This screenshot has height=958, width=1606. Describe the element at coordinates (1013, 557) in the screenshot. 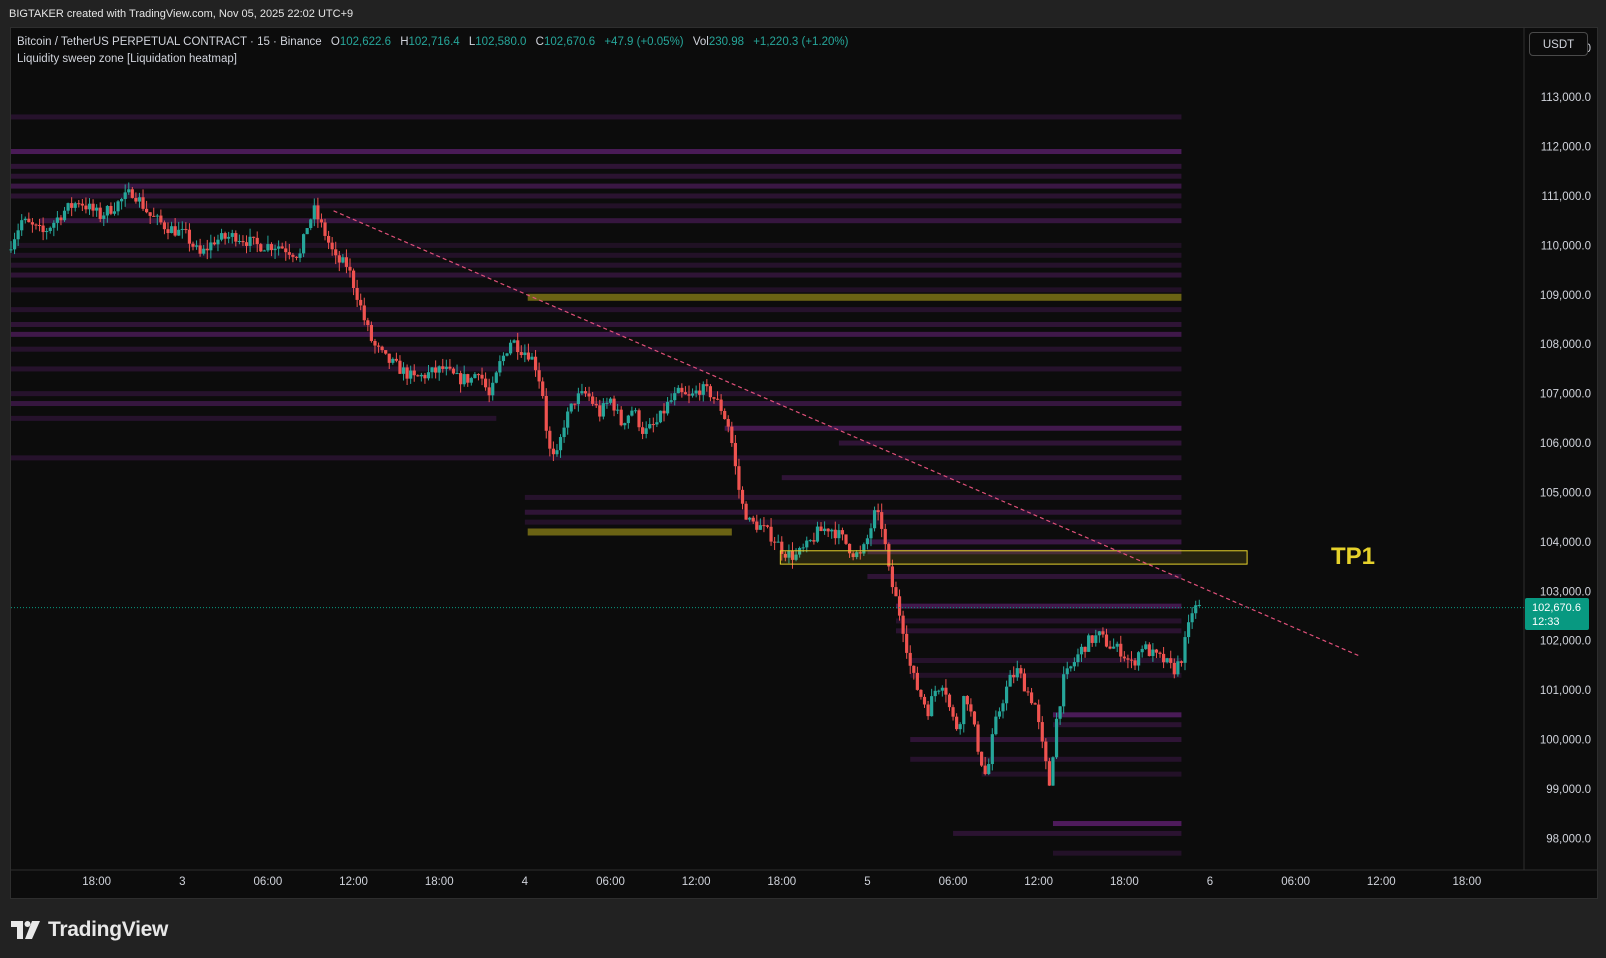

I see `tp1-zone-box` at that location.